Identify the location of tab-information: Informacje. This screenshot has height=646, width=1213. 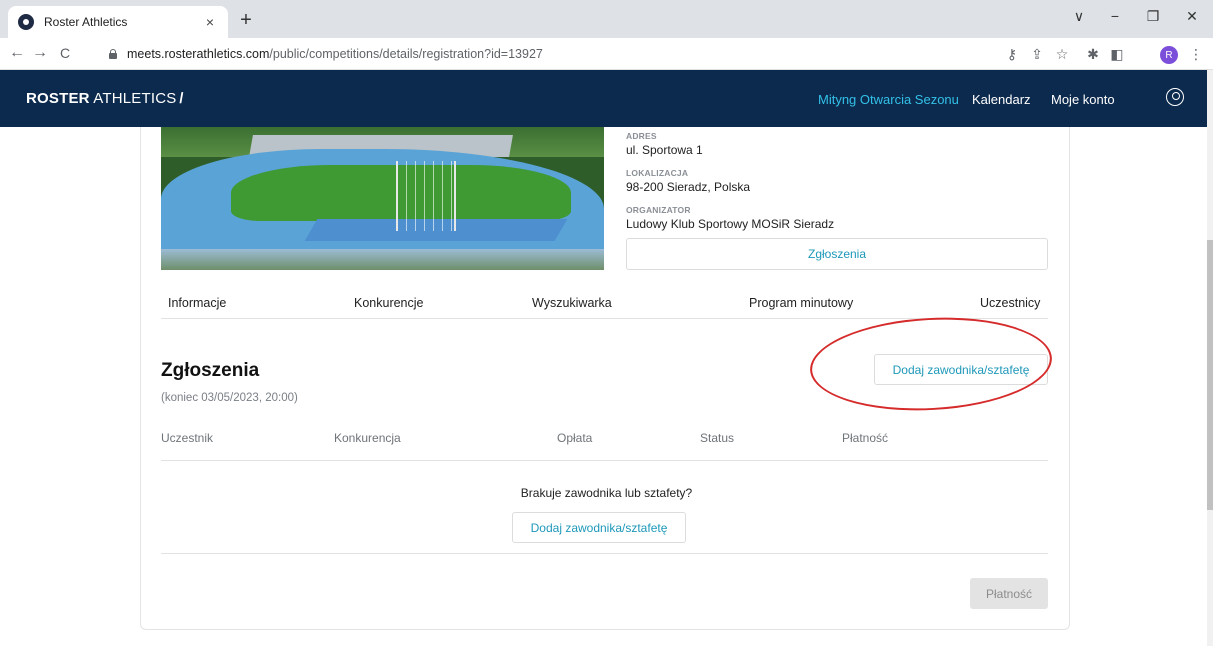
(197, 303).